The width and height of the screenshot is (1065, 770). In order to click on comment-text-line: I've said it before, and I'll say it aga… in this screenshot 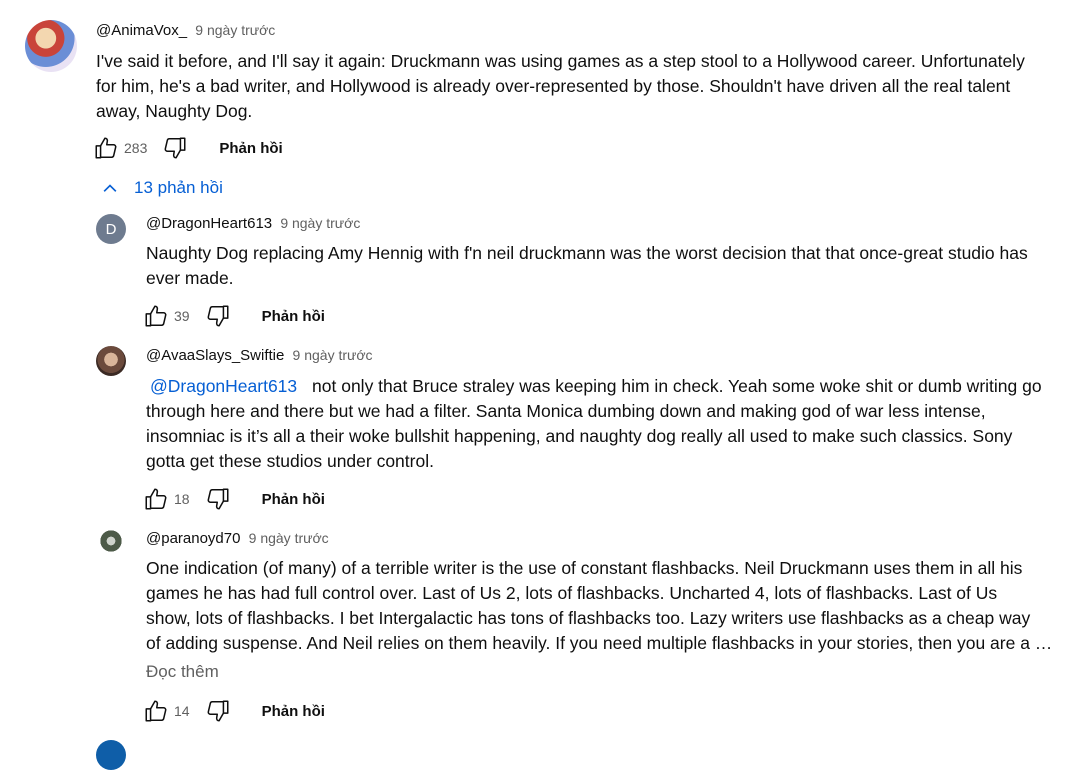, I will do `click(560, 61)`.